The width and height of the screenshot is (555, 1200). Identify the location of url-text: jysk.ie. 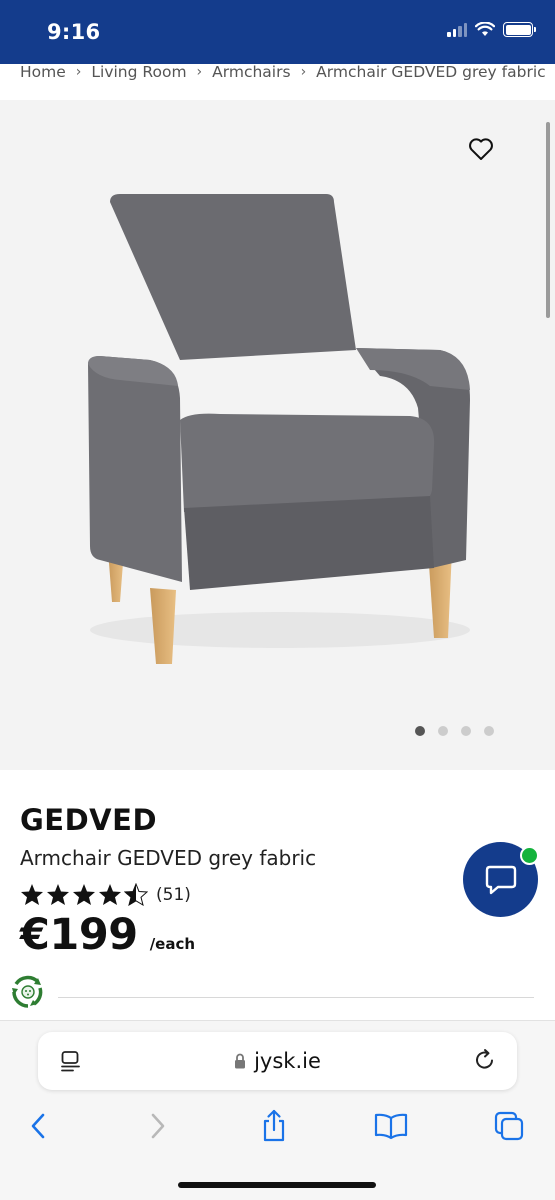
(287, 1061).